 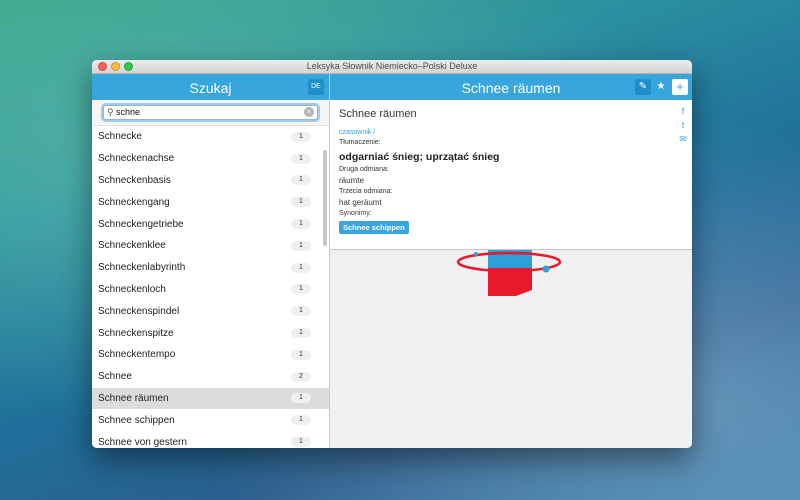 I want to click on list-item-word: Schneckenklee, so click(x=132, y=246).